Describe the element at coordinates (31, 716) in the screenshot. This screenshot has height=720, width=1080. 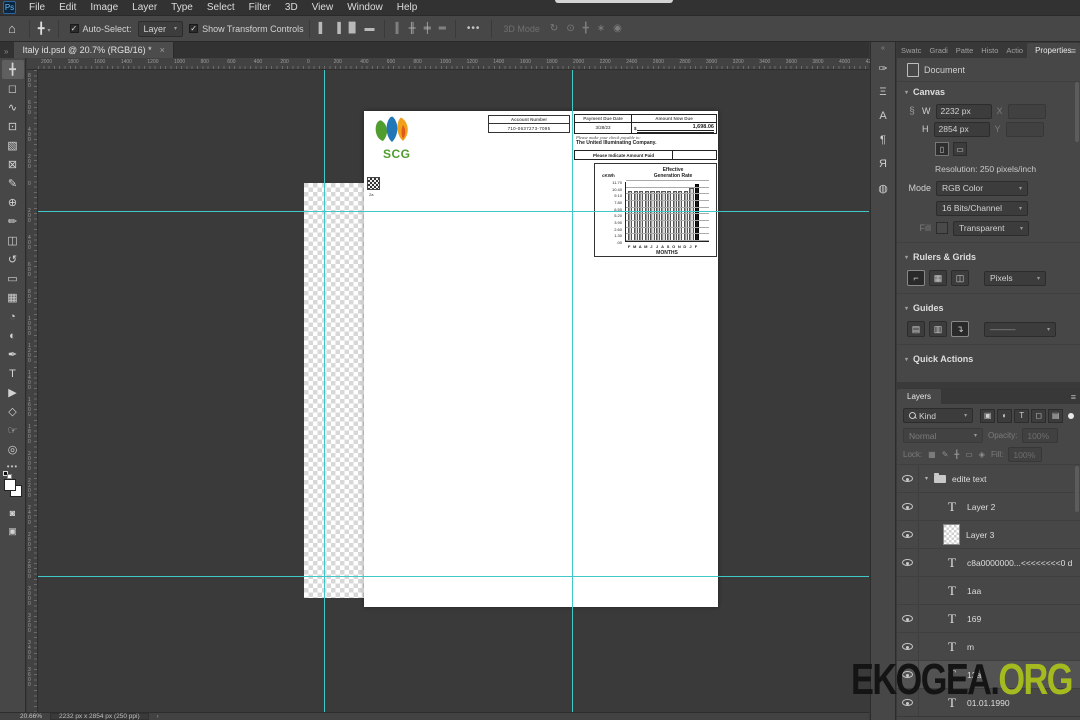
I see `zoom-level-field: 20.66%` at that location.